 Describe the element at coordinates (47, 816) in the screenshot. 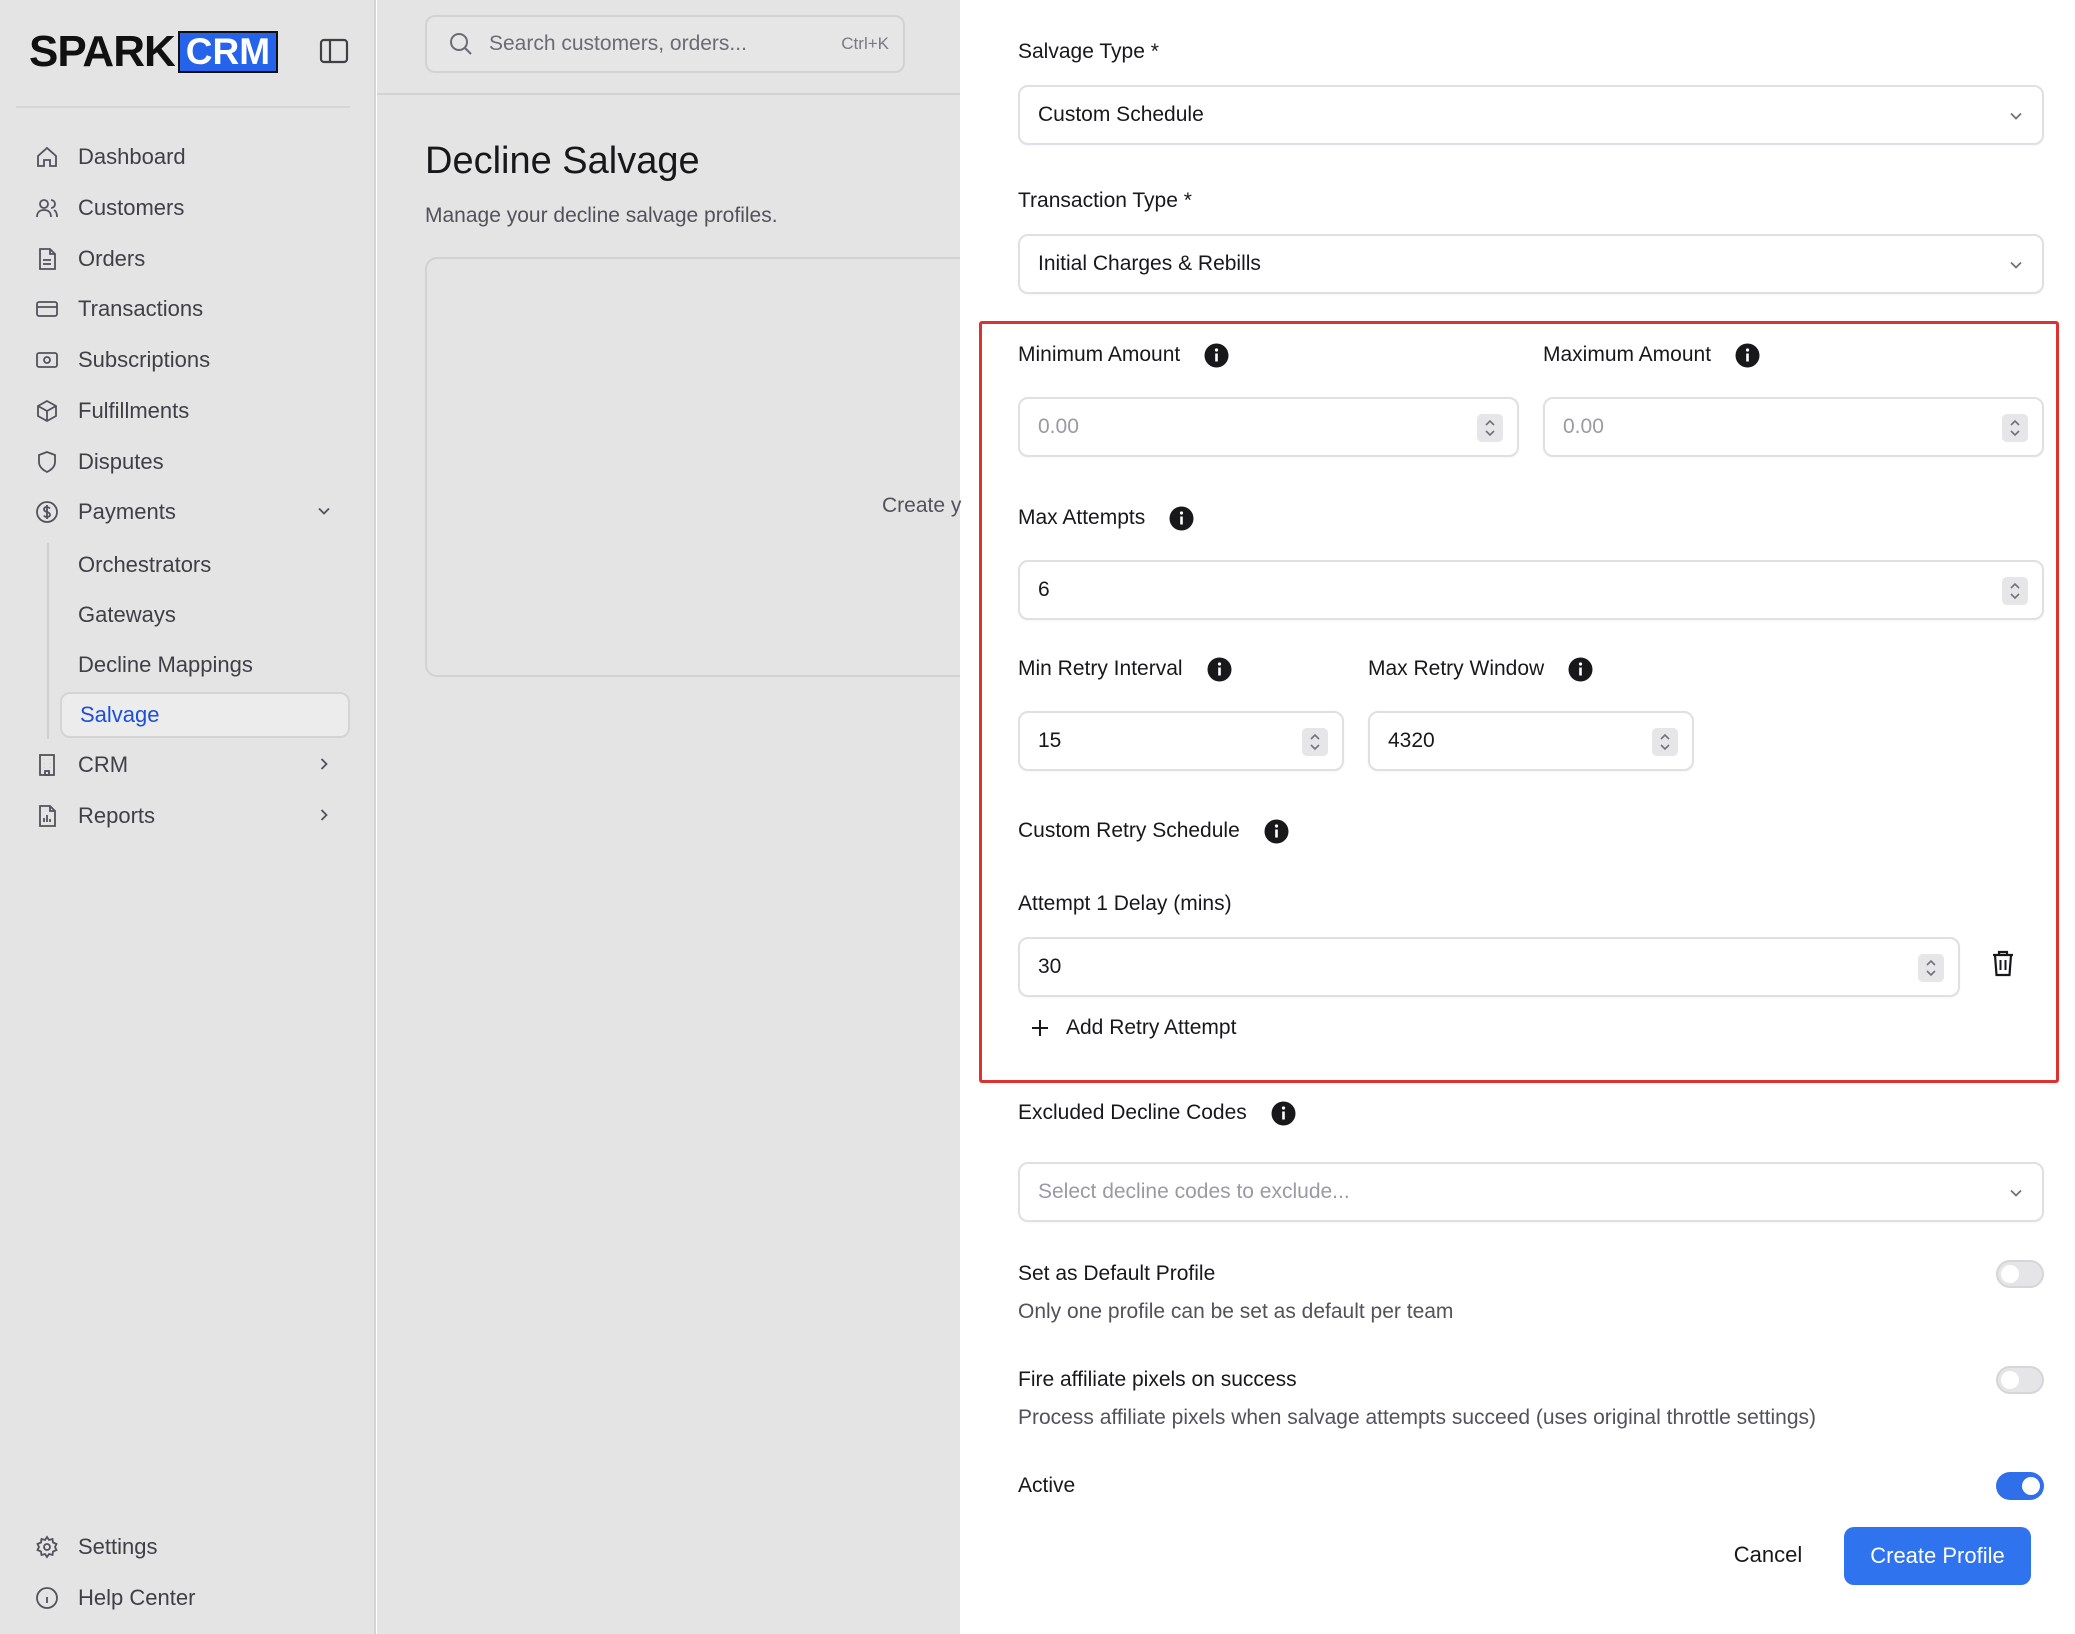

I see `report-icon` at that location.